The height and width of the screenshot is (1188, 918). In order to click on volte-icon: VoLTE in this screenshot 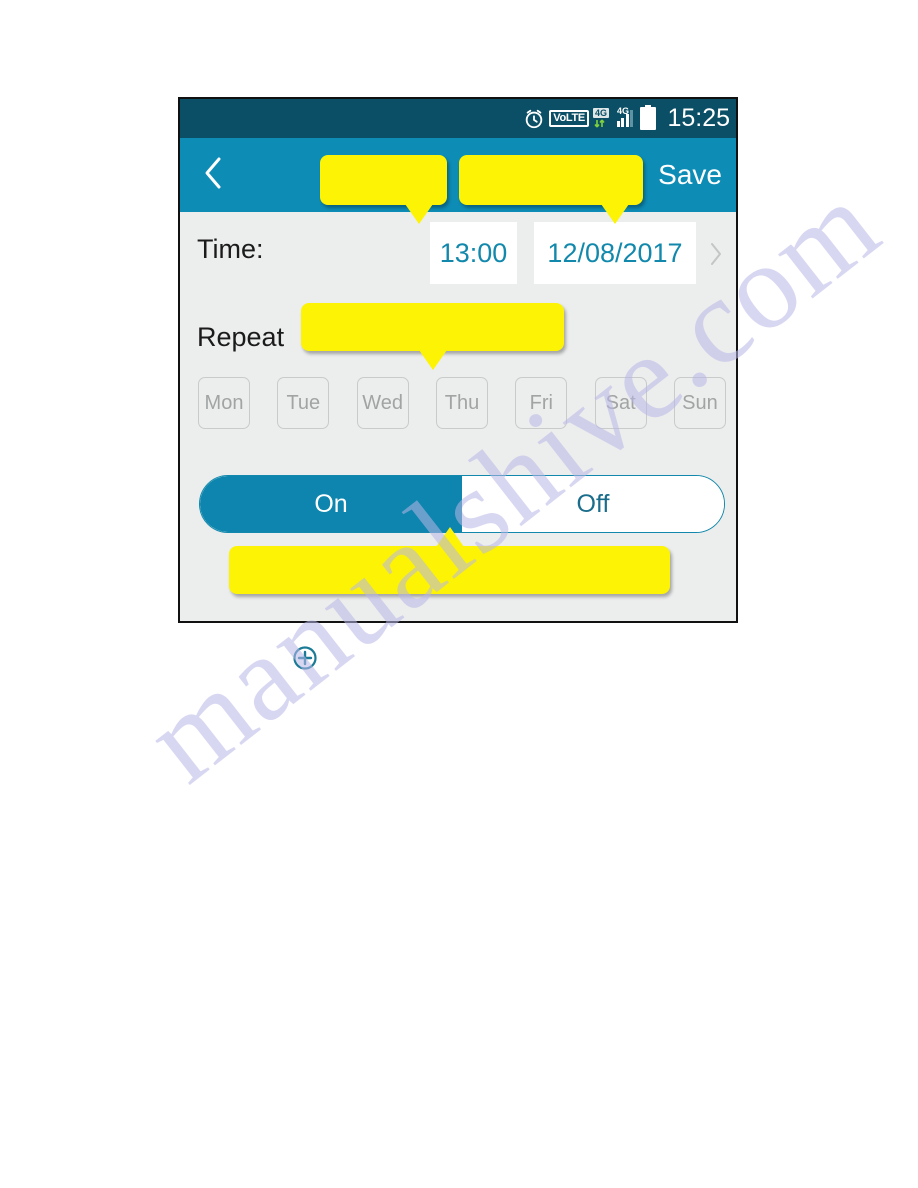, I will do `click(569, 118)`.